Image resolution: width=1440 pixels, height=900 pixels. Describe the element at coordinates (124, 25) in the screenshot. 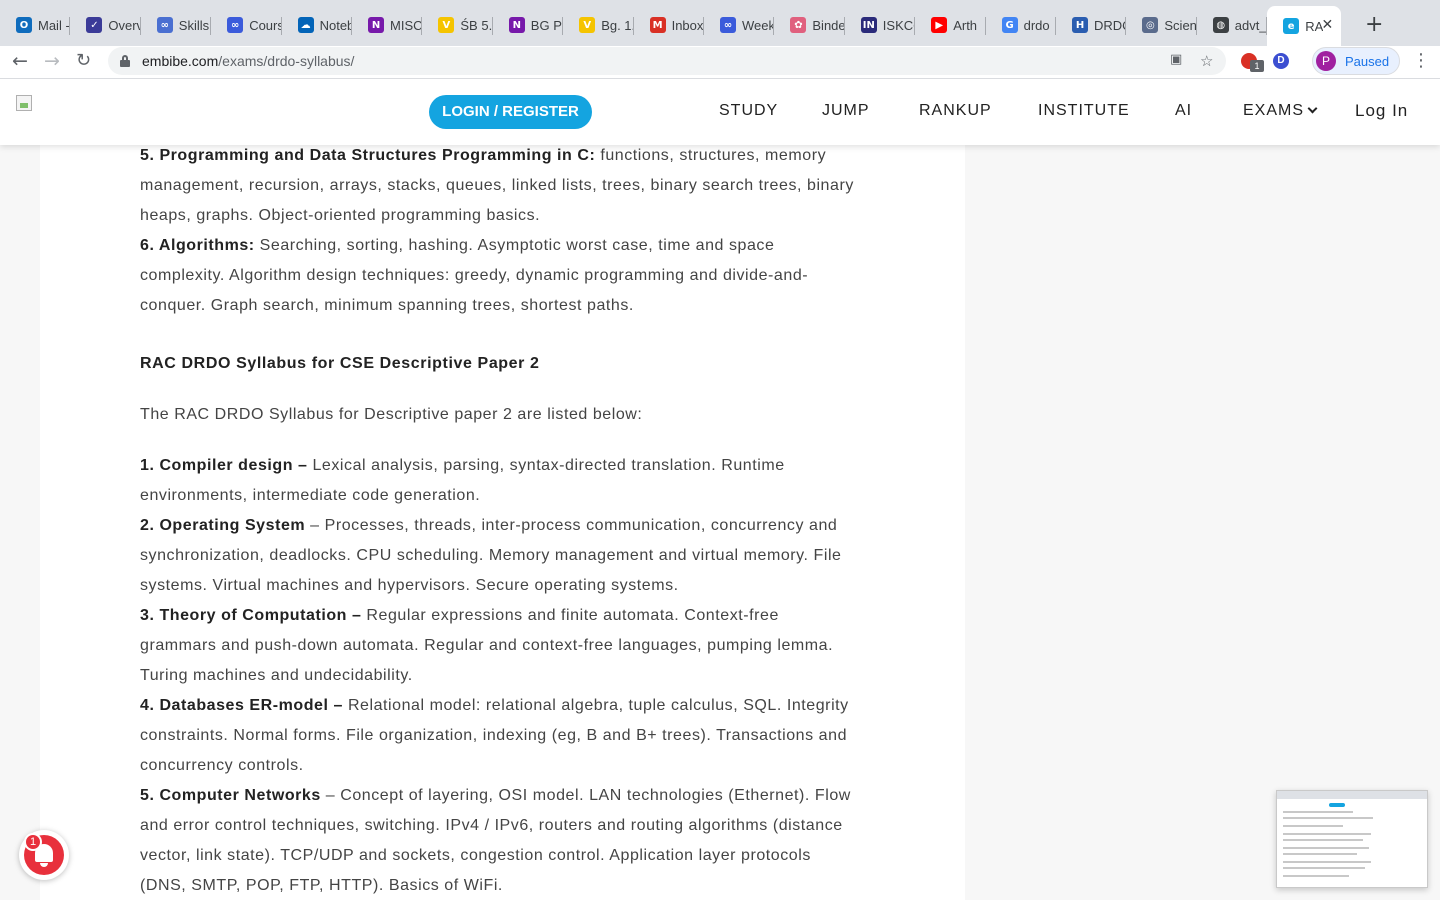

I see `tab-title: Overv` at that location.